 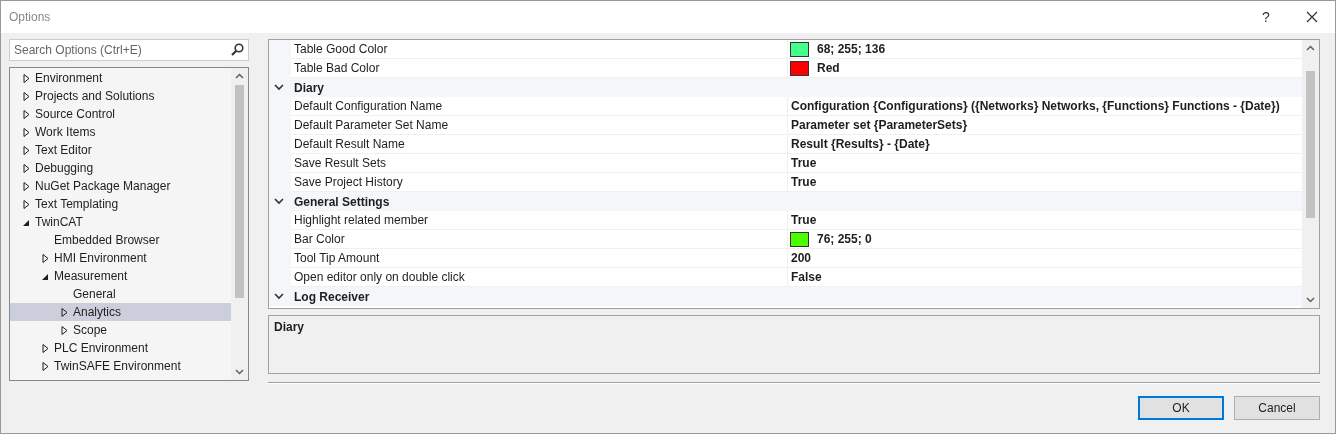 I want to click on tree-item: Embedded Browser, so click(x=120, y=240).